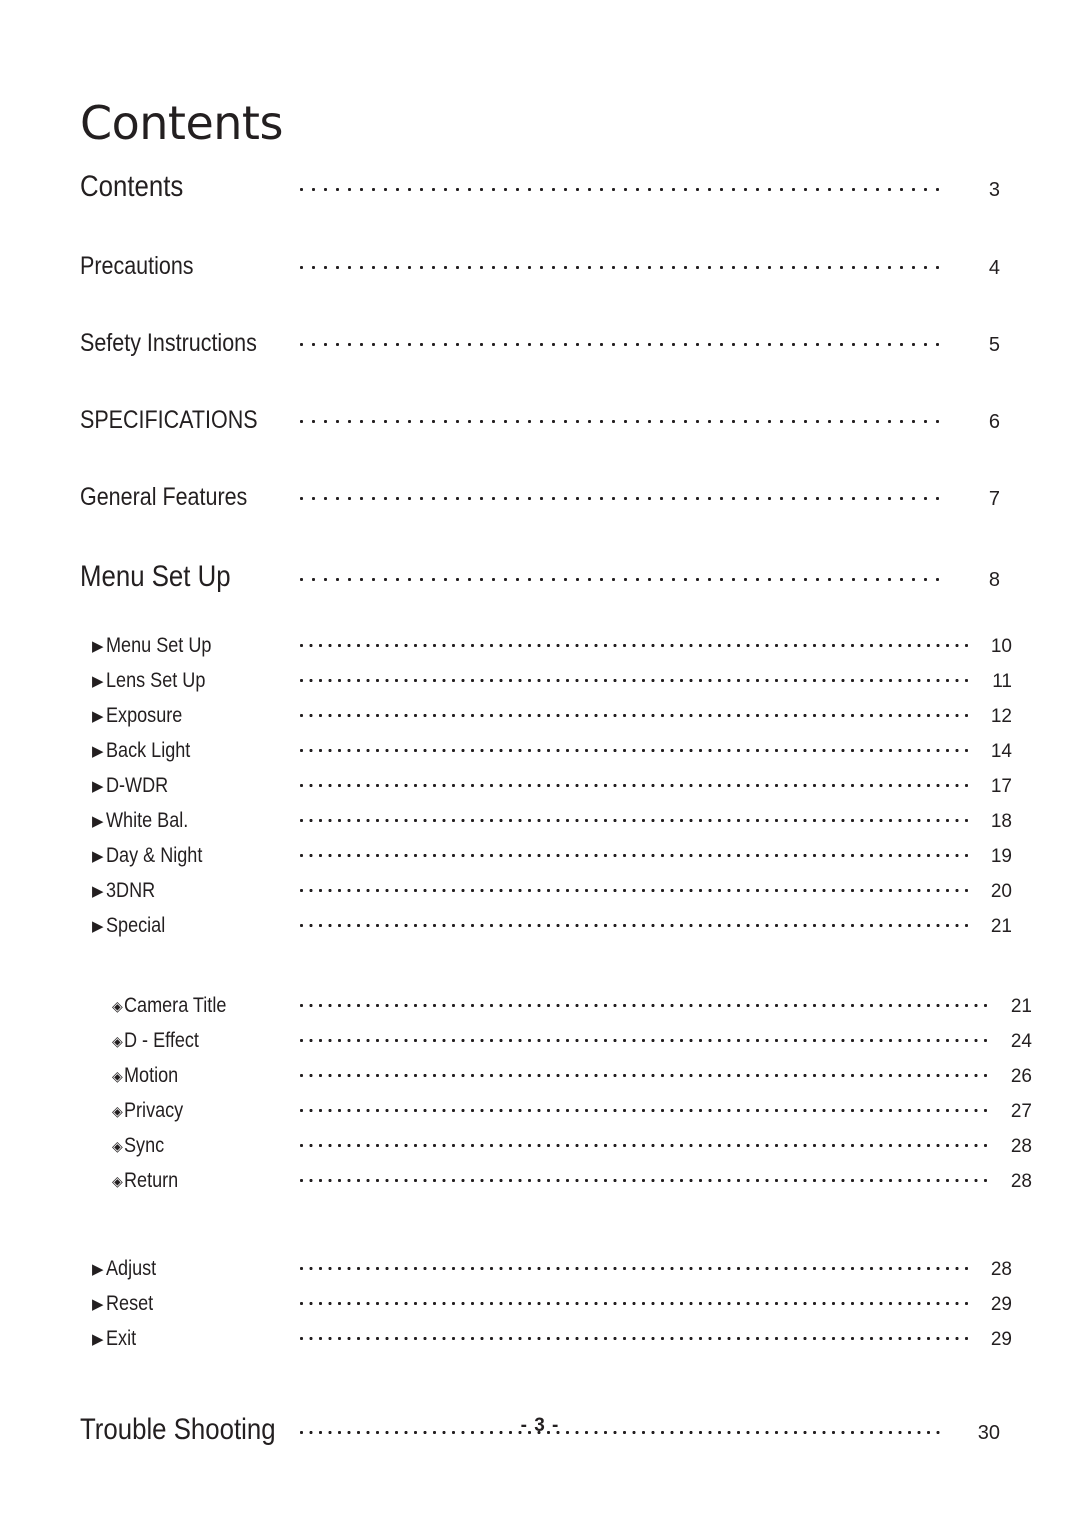 Image resolution: width=1080 pixels, height=1527 pixels. I want to click on toc-subentry-3dnr: ▶ 3DNR 20, so click(546, 891).